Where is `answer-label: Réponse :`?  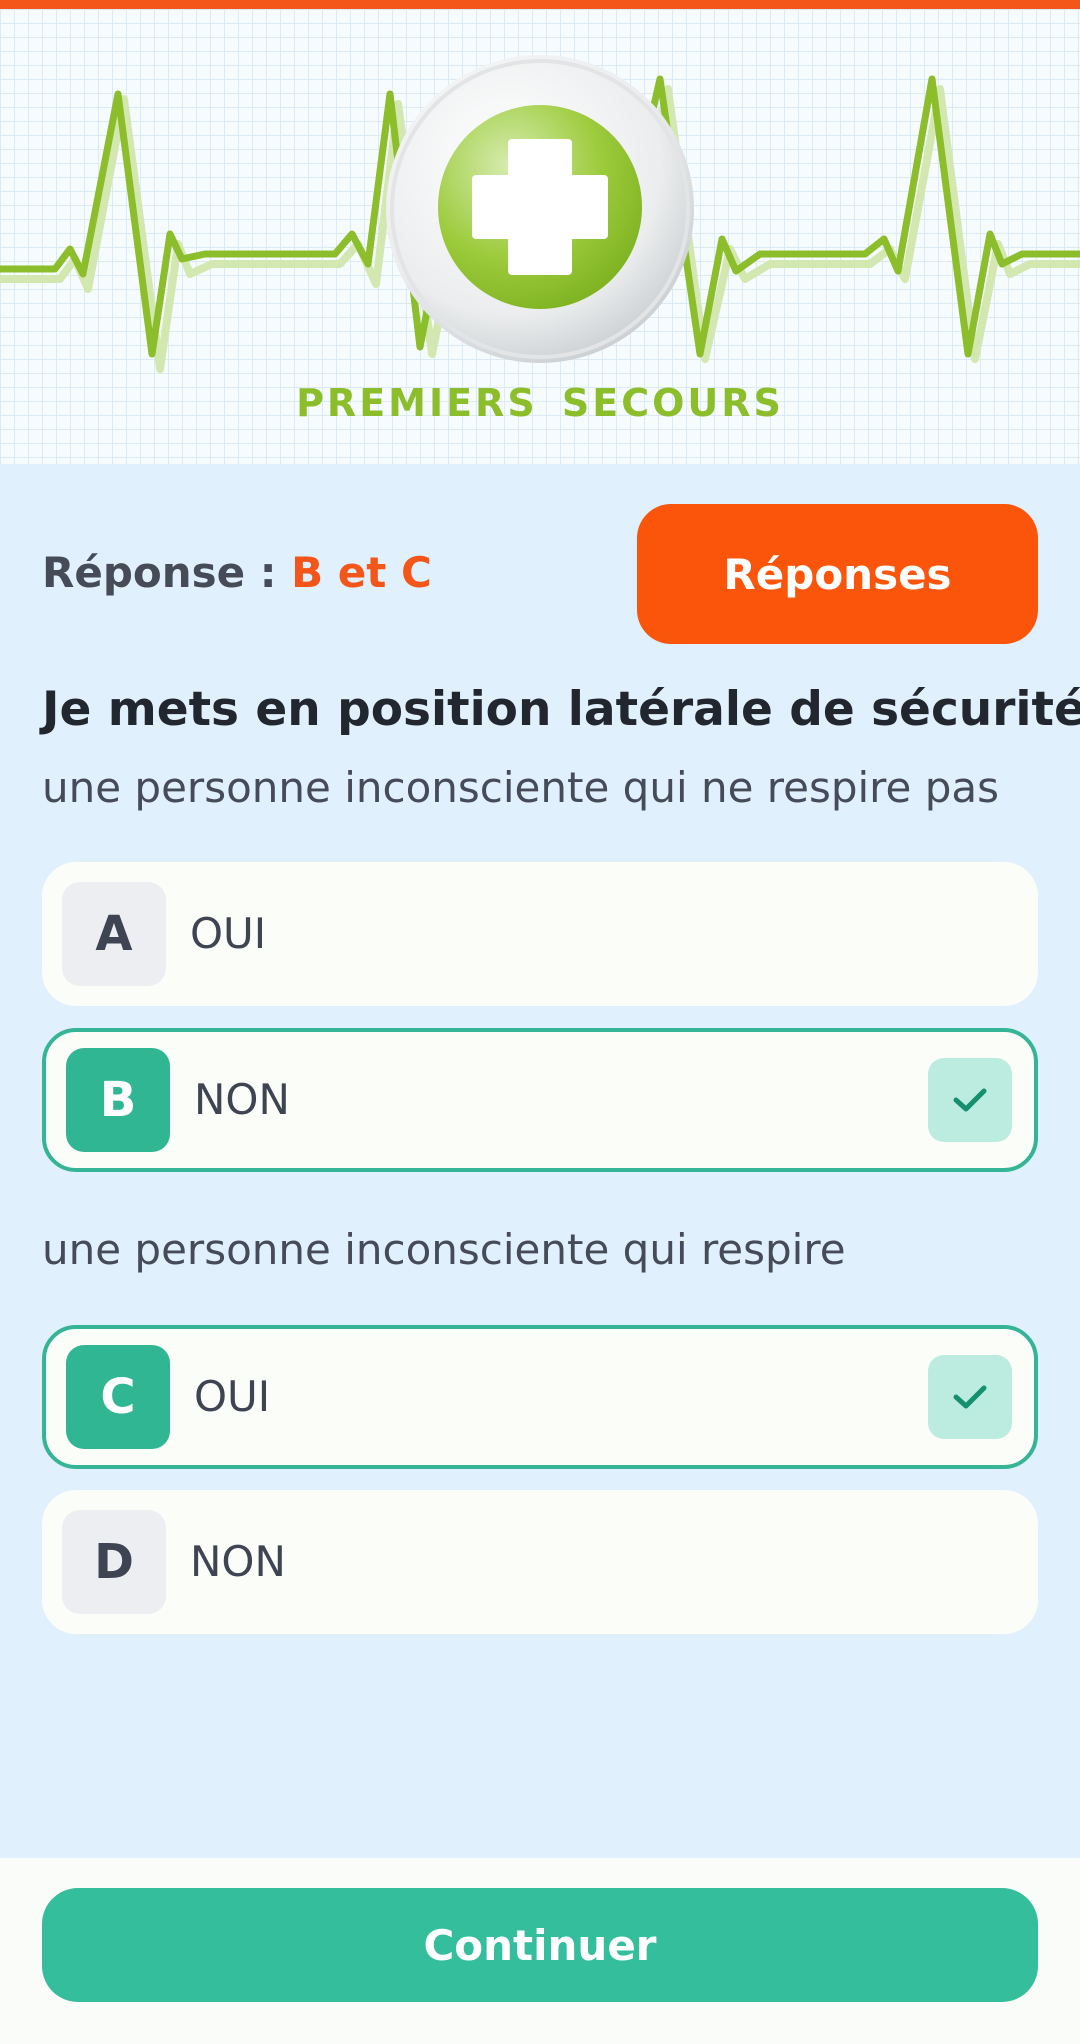
answer-label: Réponse : is located at coordinates (167, 572).